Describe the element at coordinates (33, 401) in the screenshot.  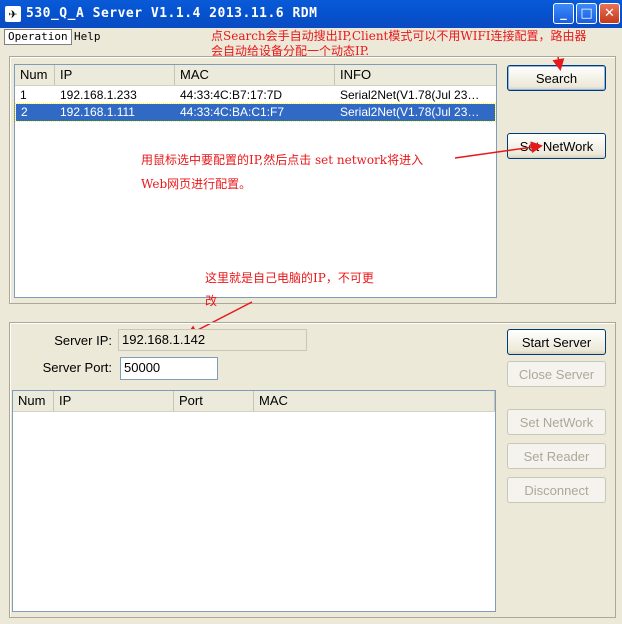
I see `column-num: Num` at that location.